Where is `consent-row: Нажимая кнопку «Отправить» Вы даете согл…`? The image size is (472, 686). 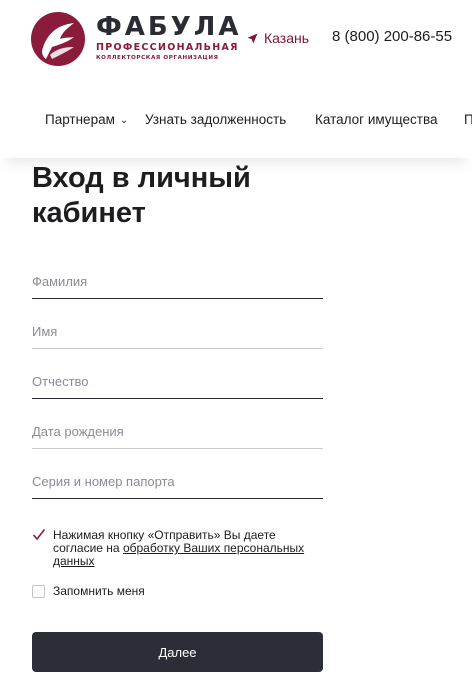 consent-row: Нажимая кнопку «Отправить» Вы даете согл… is located at coordinates (176, 548).